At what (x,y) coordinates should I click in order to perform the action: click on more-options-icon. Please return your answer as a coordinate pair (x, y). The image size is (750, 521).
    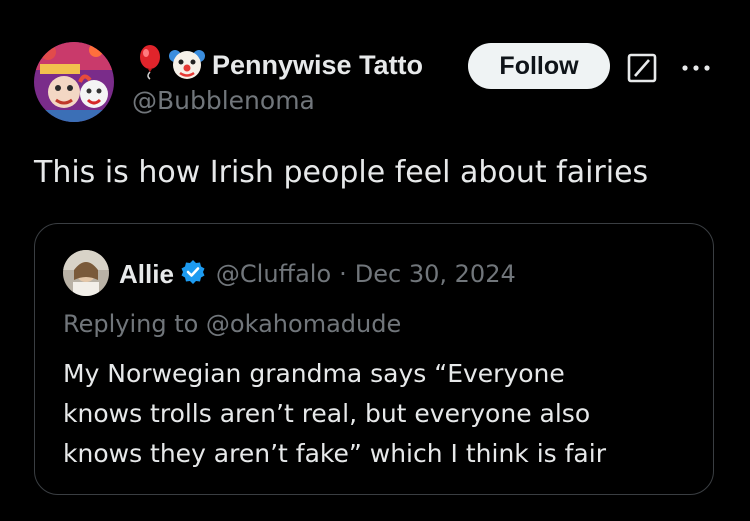
    Looking at the image, I should click on (696, 70).